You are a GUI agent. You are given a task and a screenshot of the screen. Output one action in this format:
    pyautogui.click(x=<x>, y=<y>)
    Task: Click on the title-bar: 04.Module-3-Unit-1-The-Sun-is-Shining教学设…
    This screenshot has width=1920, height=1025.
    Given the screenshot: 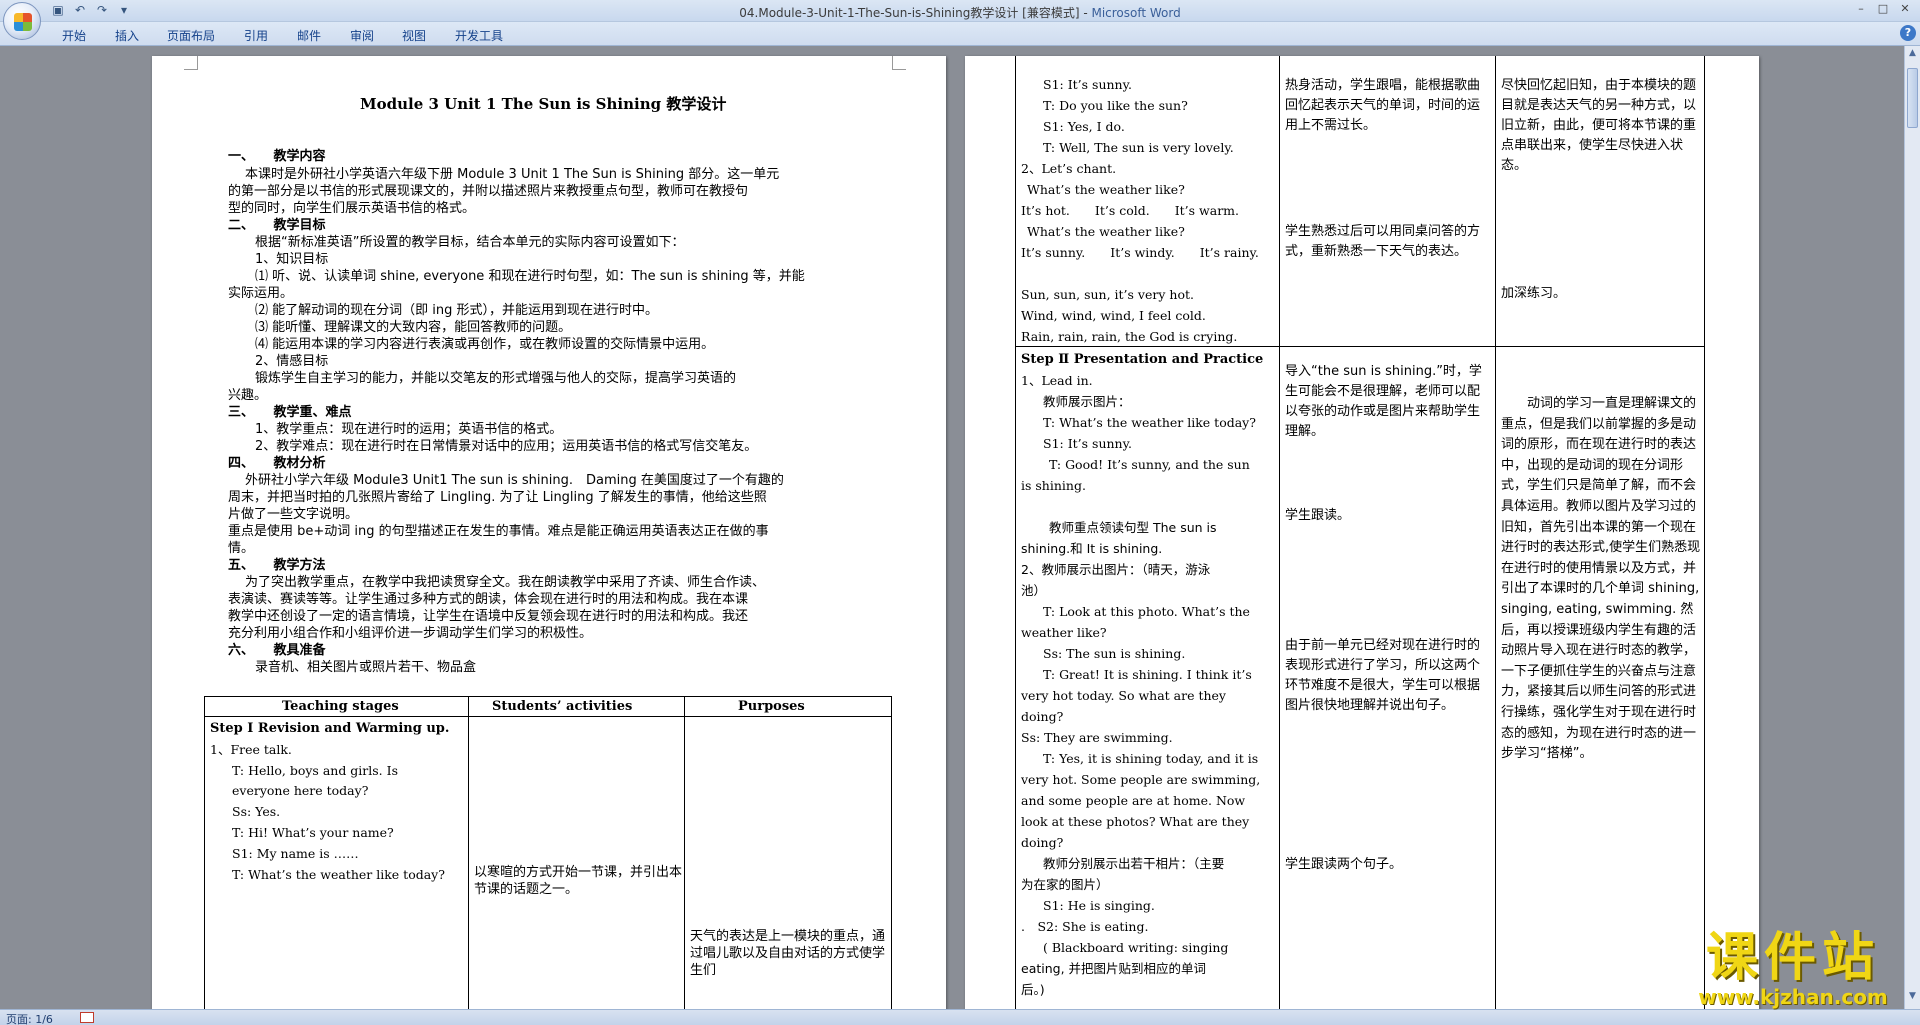 What is the action you would take?
    pyautogui.click(x=960, y=11)
    